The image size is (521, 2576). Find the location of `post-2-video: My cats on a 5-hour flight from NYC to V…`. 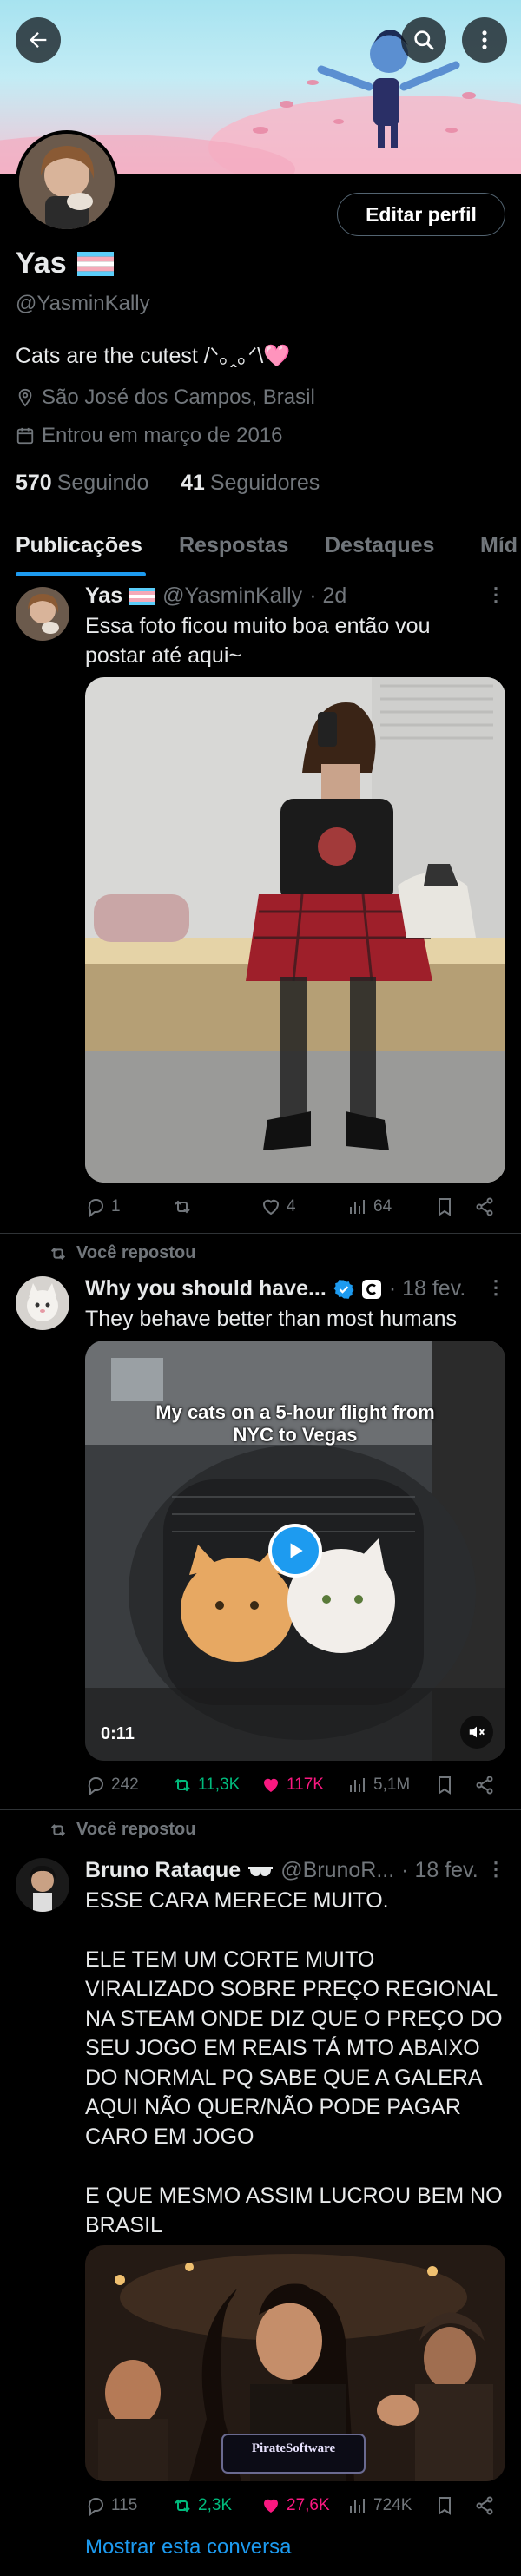

post-2-video: My cats on a 5-hour flight from NYC to V… is located at coordinates (295, 1551).